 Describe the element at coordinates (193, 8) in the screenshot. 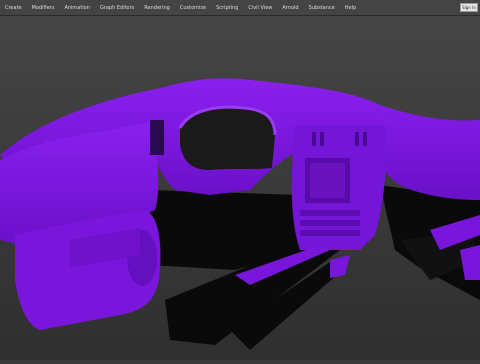

I see `menu-customize: Customize` at that location.